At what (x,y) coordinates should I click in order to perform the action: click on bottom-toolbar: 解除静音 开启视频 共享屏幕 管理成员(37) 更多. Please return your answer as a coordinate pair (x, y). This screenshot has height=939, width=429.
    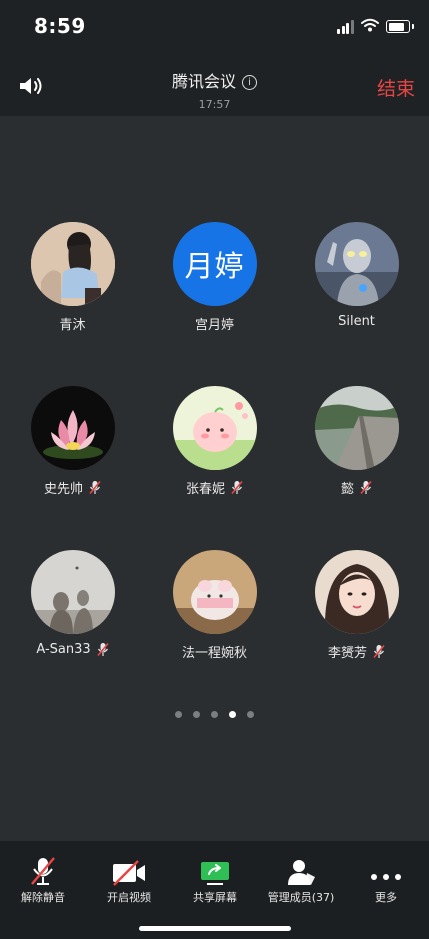
    Looking at the image, I should click on (214, 890).